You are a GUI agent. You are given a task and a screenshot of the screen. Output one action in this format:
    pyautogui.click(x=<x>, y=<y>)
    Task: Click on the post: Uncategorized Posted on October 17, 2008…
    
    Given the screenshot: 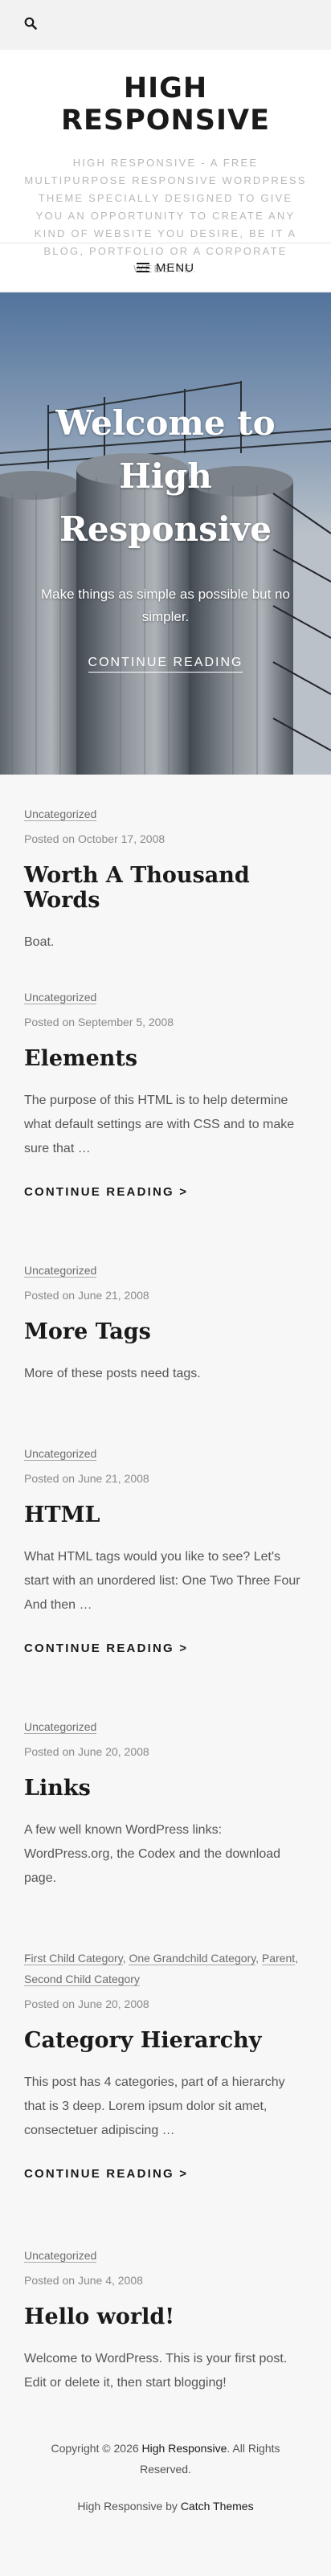 What is the action you would take?
    pyautogui.click(x=165, y=895)
    